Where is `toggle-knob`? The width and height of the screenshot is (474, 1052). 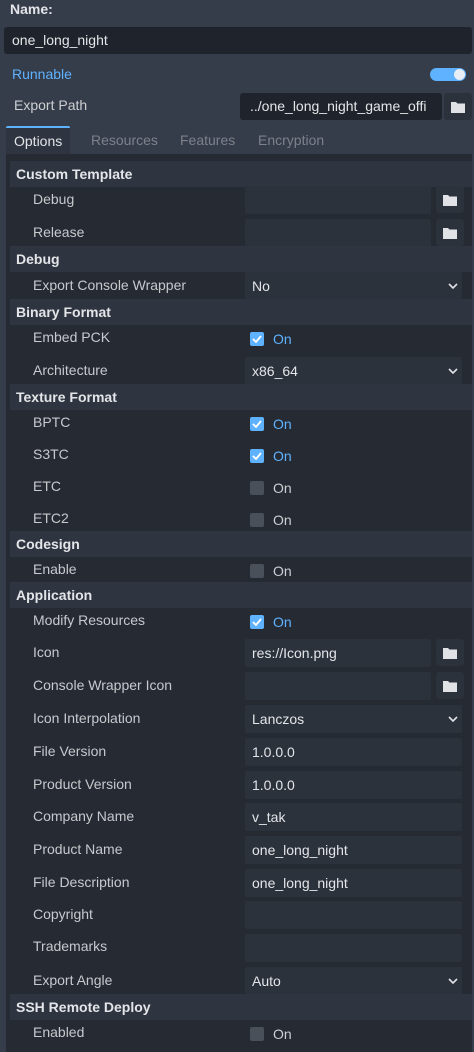 toggle-knob is located at coordinates (459, 74).